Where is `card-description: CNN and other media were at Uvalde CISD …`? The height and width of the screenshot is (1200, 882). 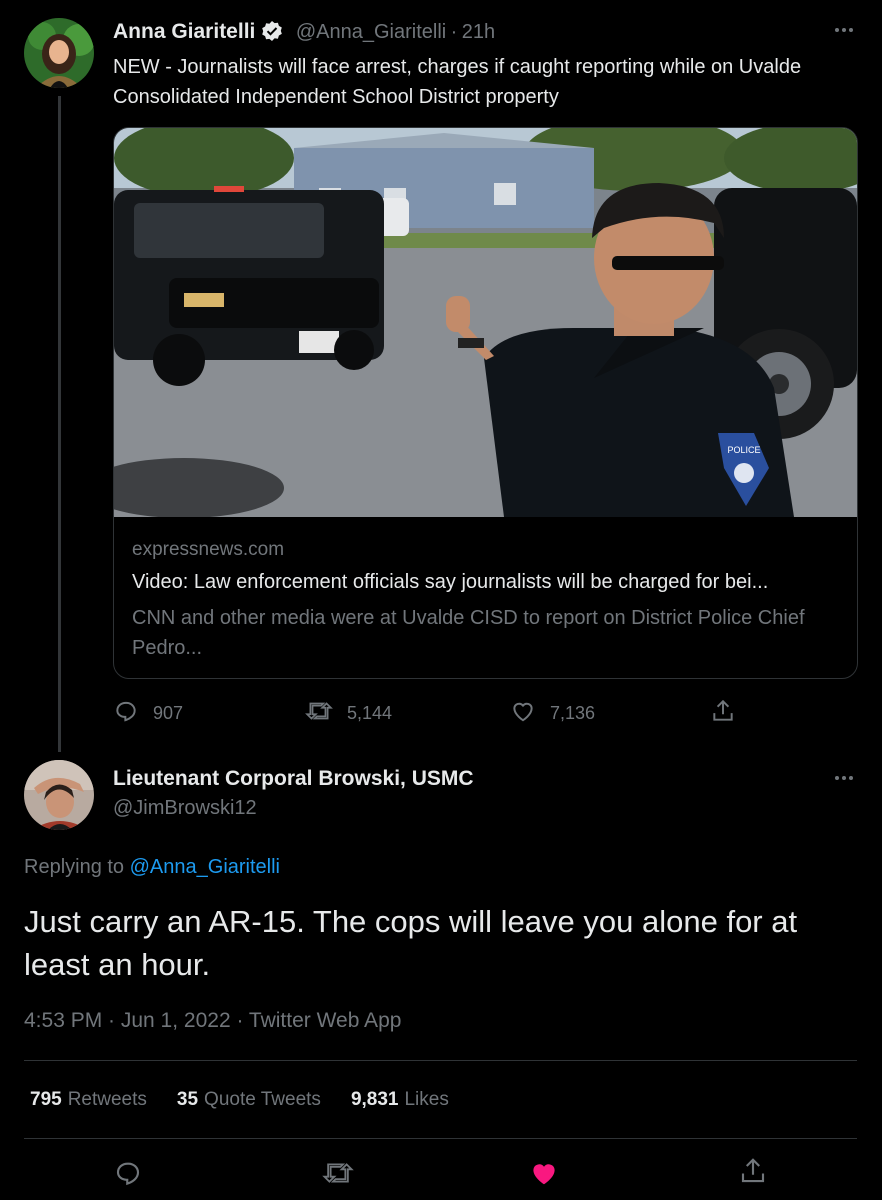
card-description: CNN and other media were at Uvalde CISD … is located at coordinates (468, 633).